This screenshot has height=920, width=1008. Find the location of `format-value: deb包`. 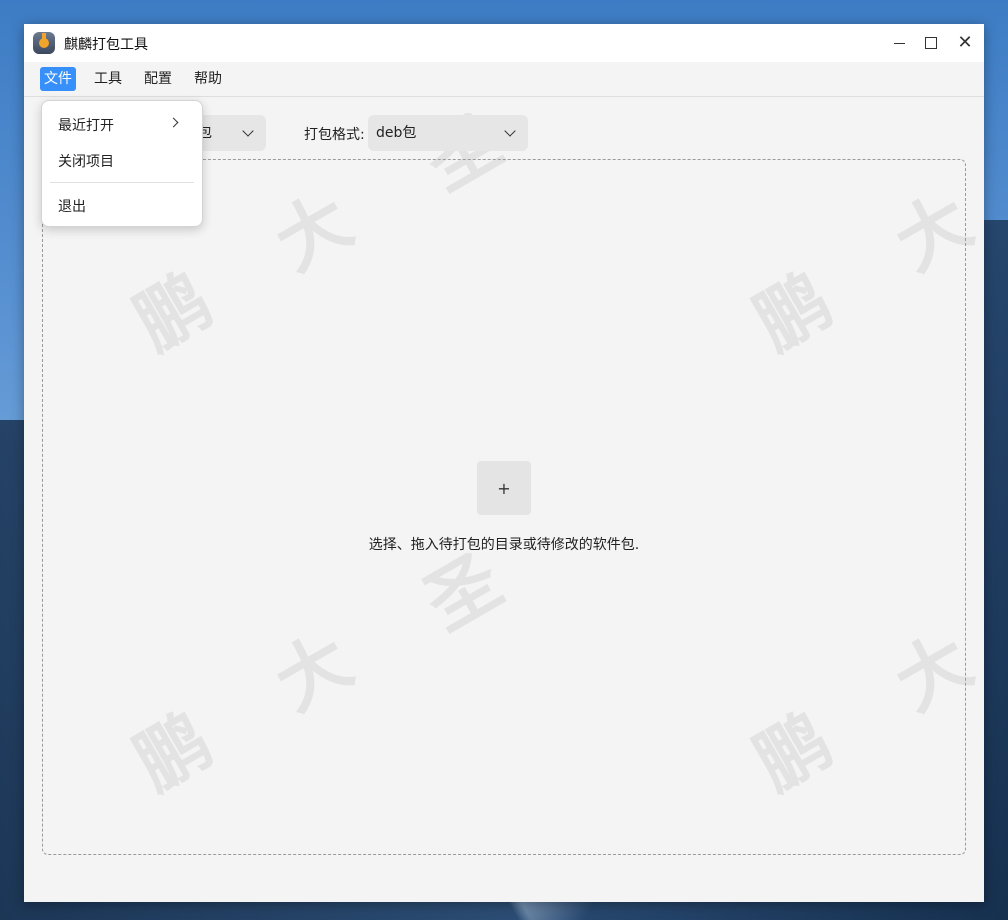

format-value: deb包 is located at coordinates (396, 133).